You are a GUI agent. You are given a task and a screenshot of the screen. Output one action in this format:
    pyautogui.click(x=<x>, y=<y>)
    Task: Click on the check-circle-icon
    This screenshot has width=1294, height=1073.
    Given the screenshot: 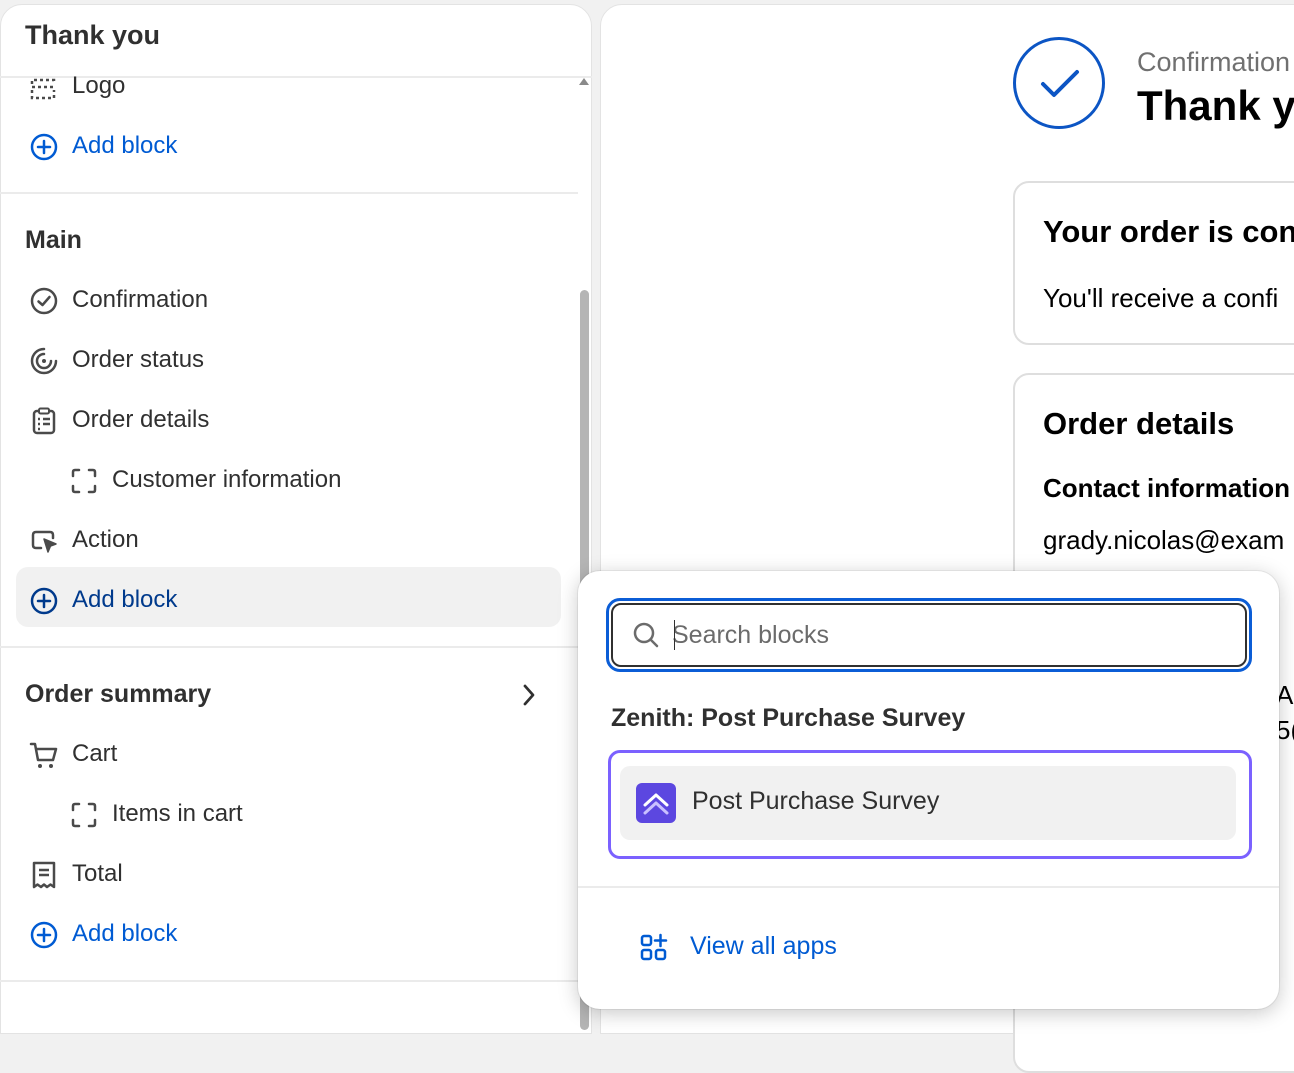 What is the action you would take?
    pyautogui.click(x=44, y=301)
    